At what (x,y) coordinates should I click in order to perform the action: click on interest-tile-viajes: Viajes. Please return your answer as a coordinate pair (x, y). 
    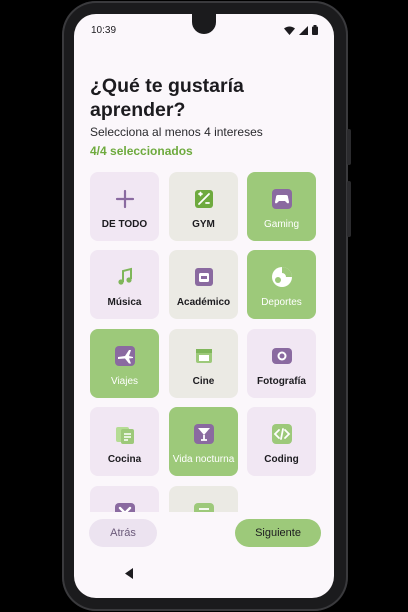
    Looking at the image, I should click on (124, 363).